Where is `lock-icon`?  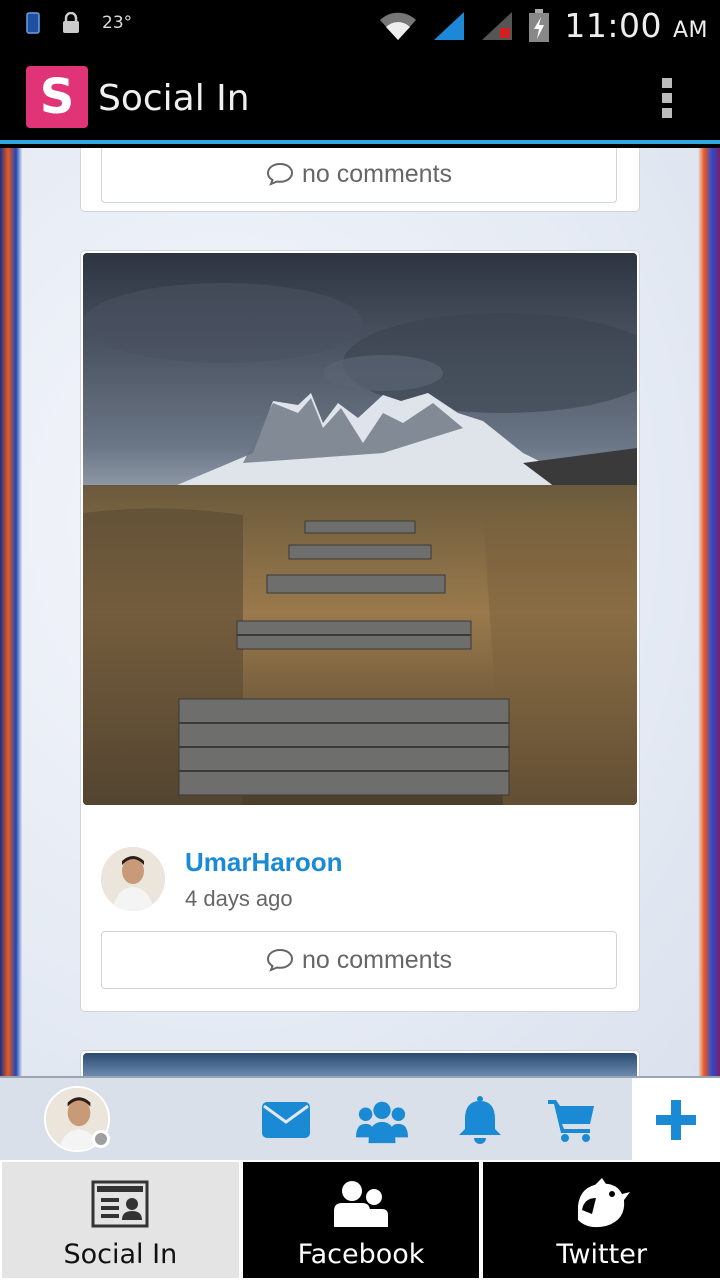 lock-icon is located at coordinates (71, 22).